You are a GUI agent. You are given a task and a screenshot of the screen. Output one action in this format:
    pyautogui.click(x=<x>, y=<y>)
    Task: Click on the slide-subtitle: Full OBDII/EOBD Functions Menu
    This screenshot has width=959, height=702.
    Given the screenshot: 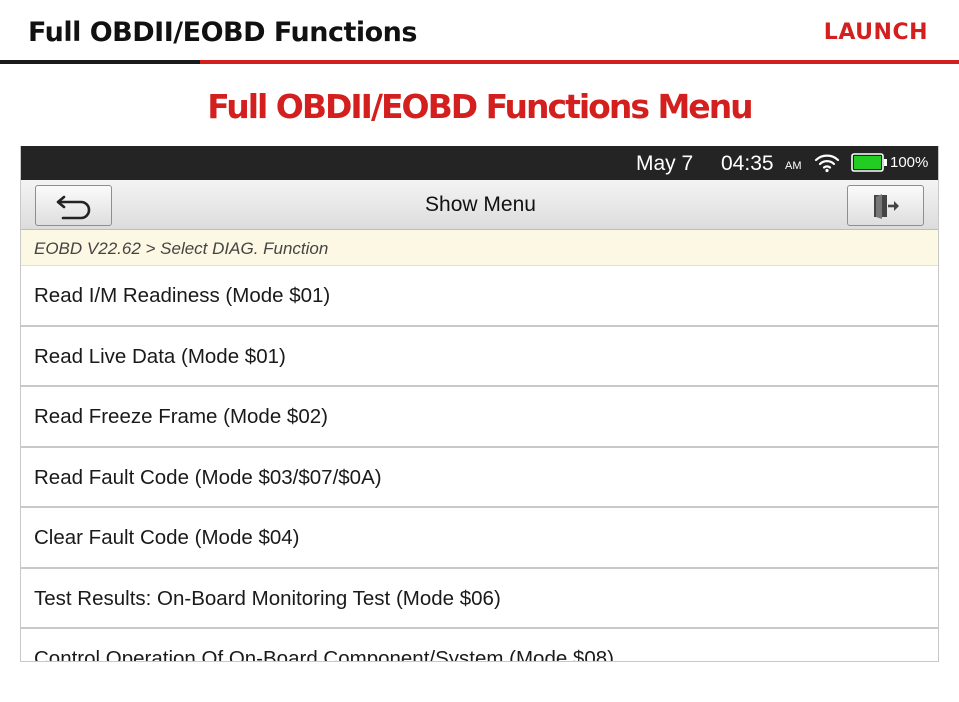 What is the action you would take?
    pyautogui.click(x=480, y=106)
    